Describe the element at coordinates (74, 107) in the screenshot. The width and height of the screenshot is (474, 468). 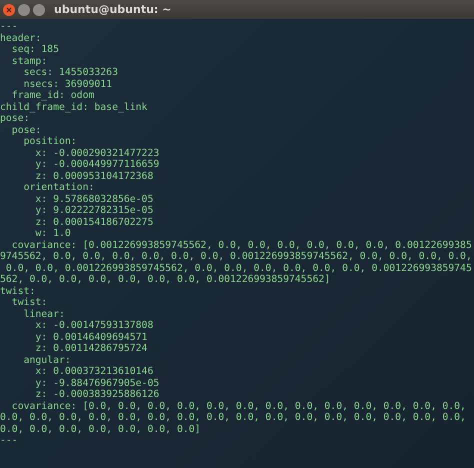
I see `terminal-line: child_frame_id: base_link` at that location.